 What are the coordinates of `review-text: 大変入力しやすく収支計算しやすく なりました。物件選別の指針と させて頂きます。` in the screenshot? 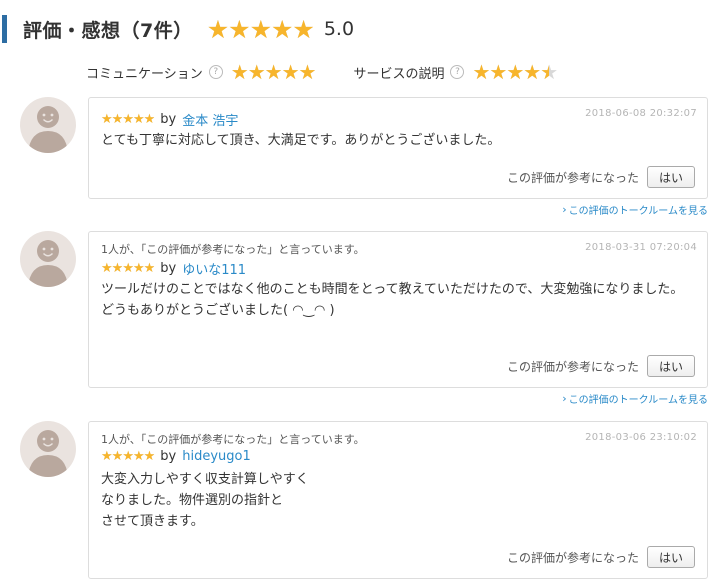 It's located at (205, 500).